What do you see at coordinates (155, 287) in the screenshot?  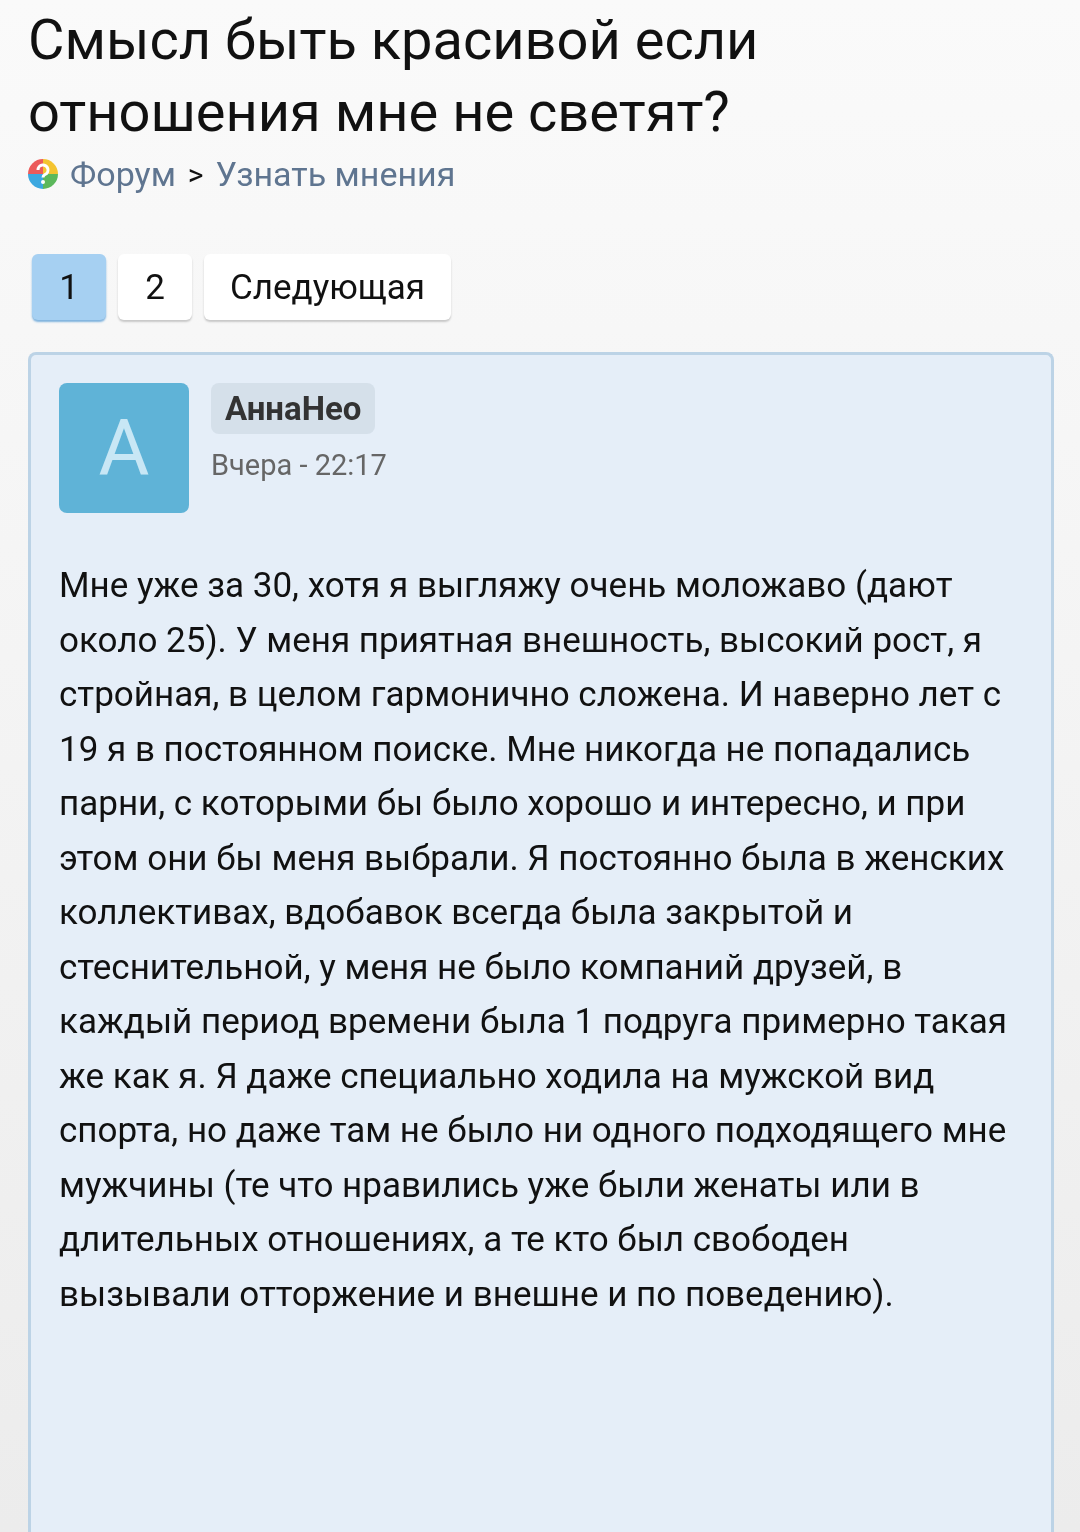 I see `page-button: 2` at bounding box center [155, 287].